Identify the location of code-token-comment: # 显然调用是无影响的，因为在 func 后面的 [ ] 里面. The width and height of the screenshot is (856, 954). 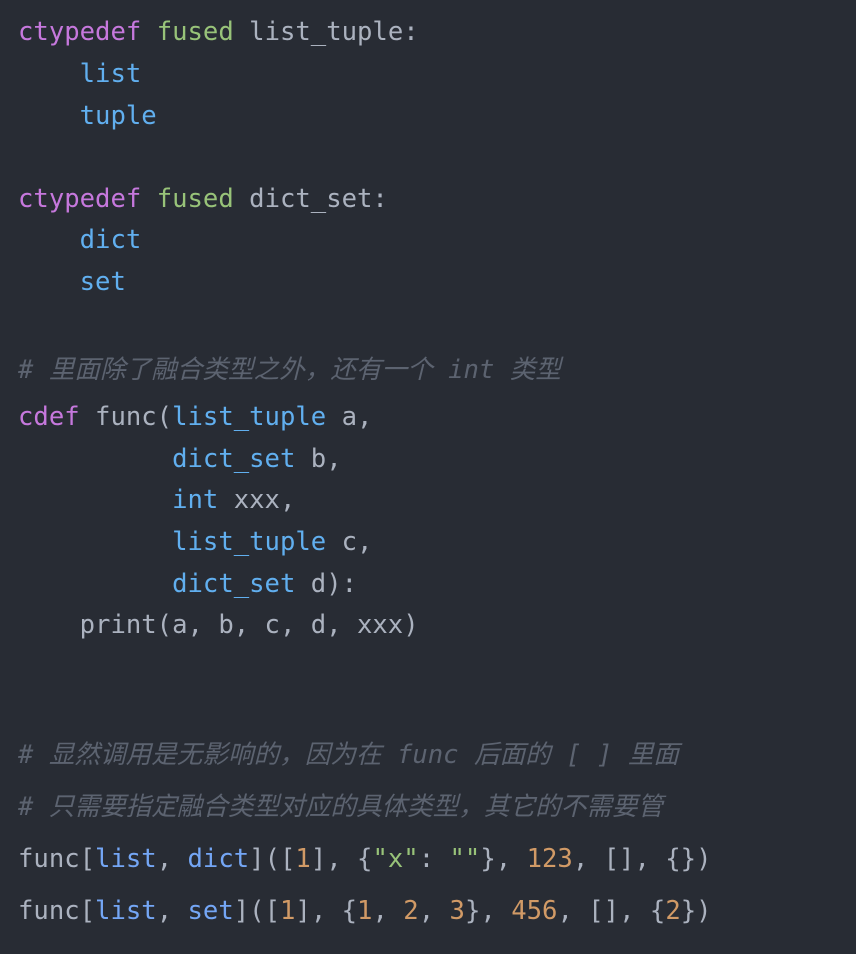
(349, 755).